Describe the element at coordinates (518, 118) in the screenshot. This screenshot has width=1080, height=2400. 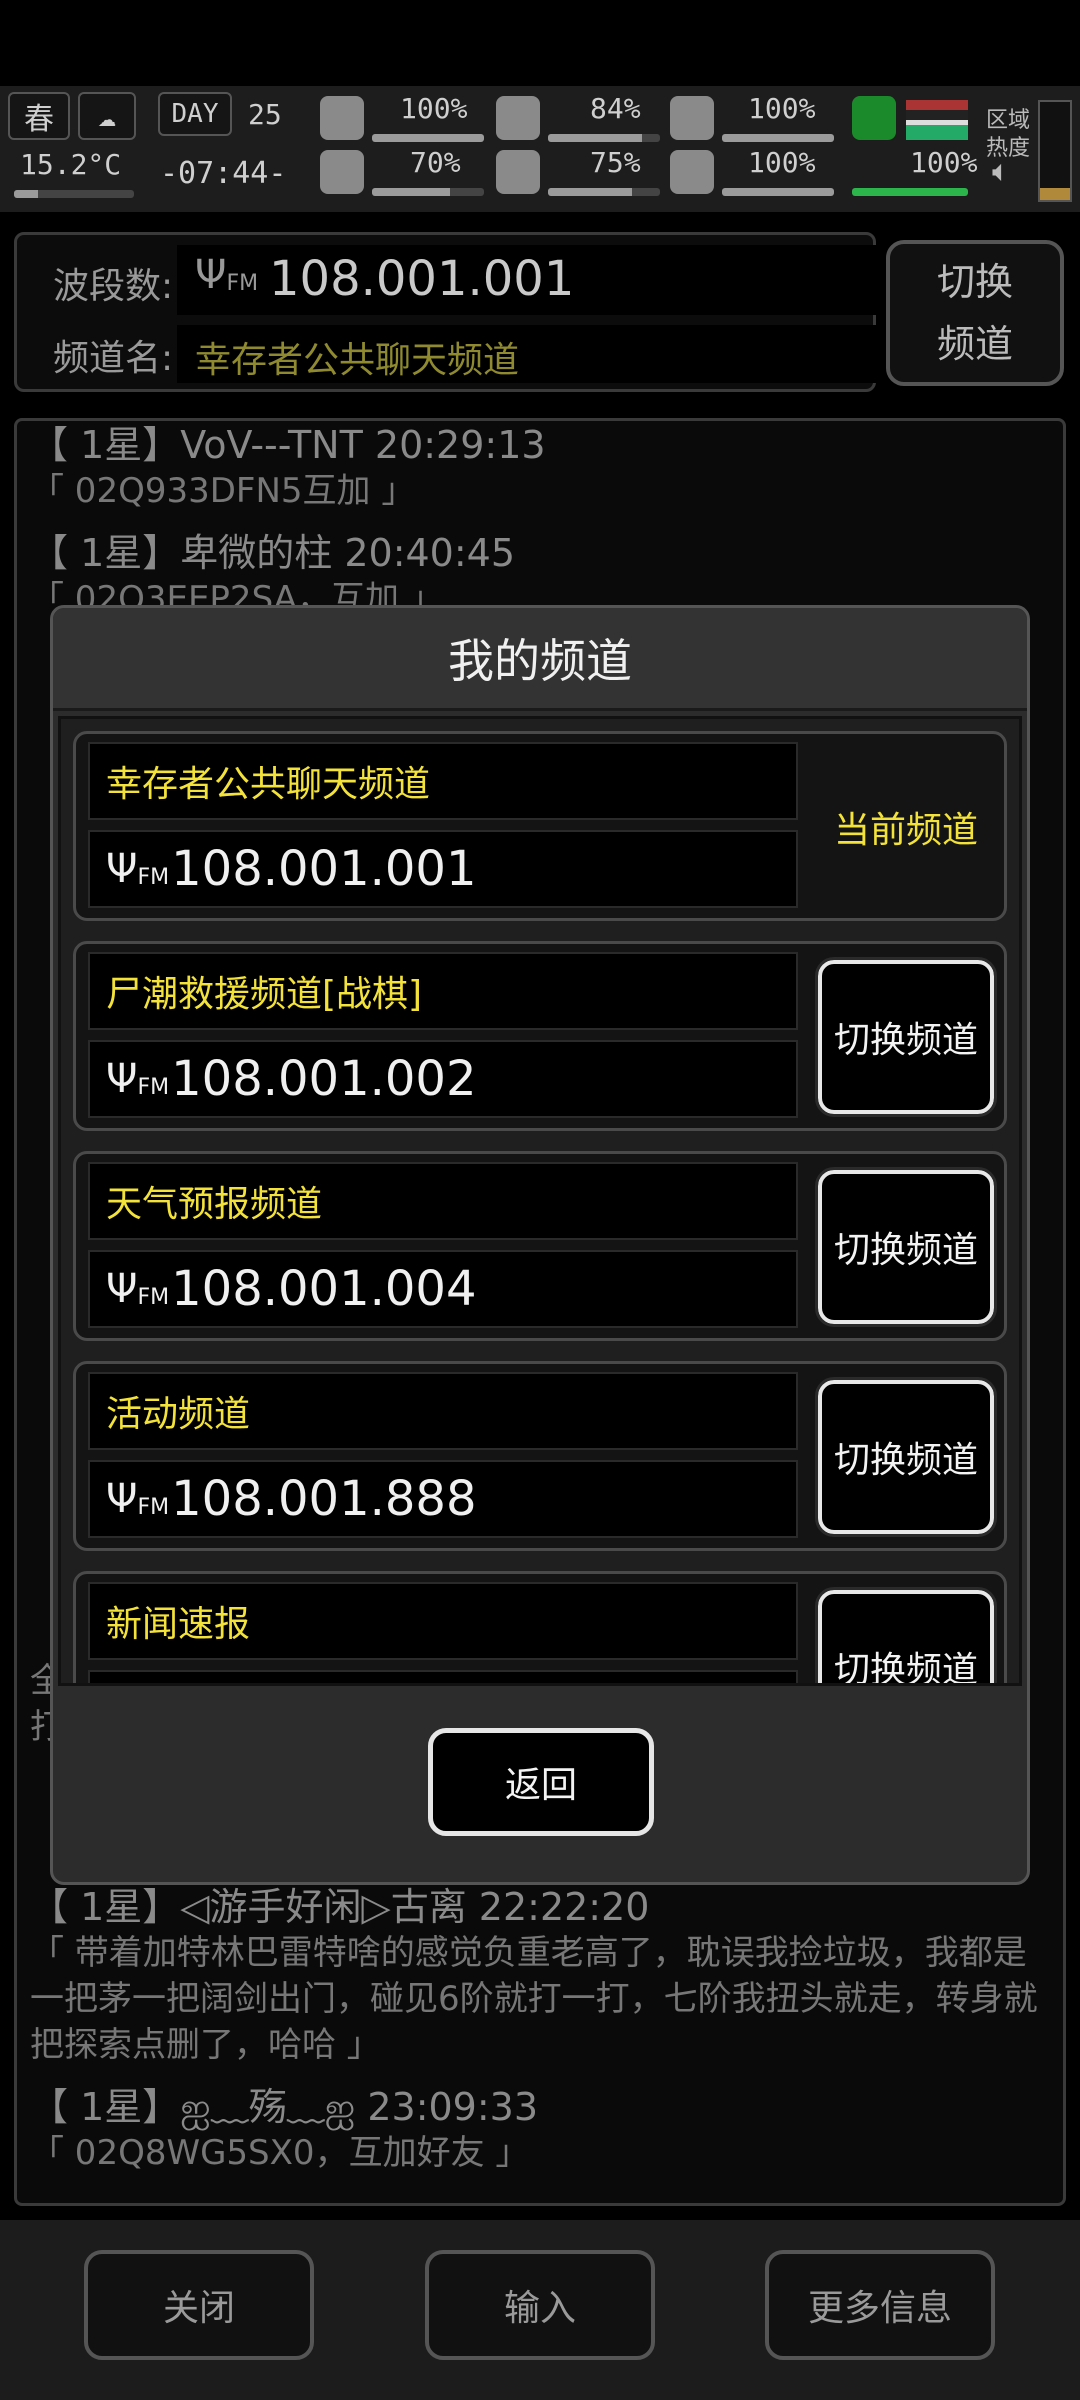
I see `stomach-icon` at that location.